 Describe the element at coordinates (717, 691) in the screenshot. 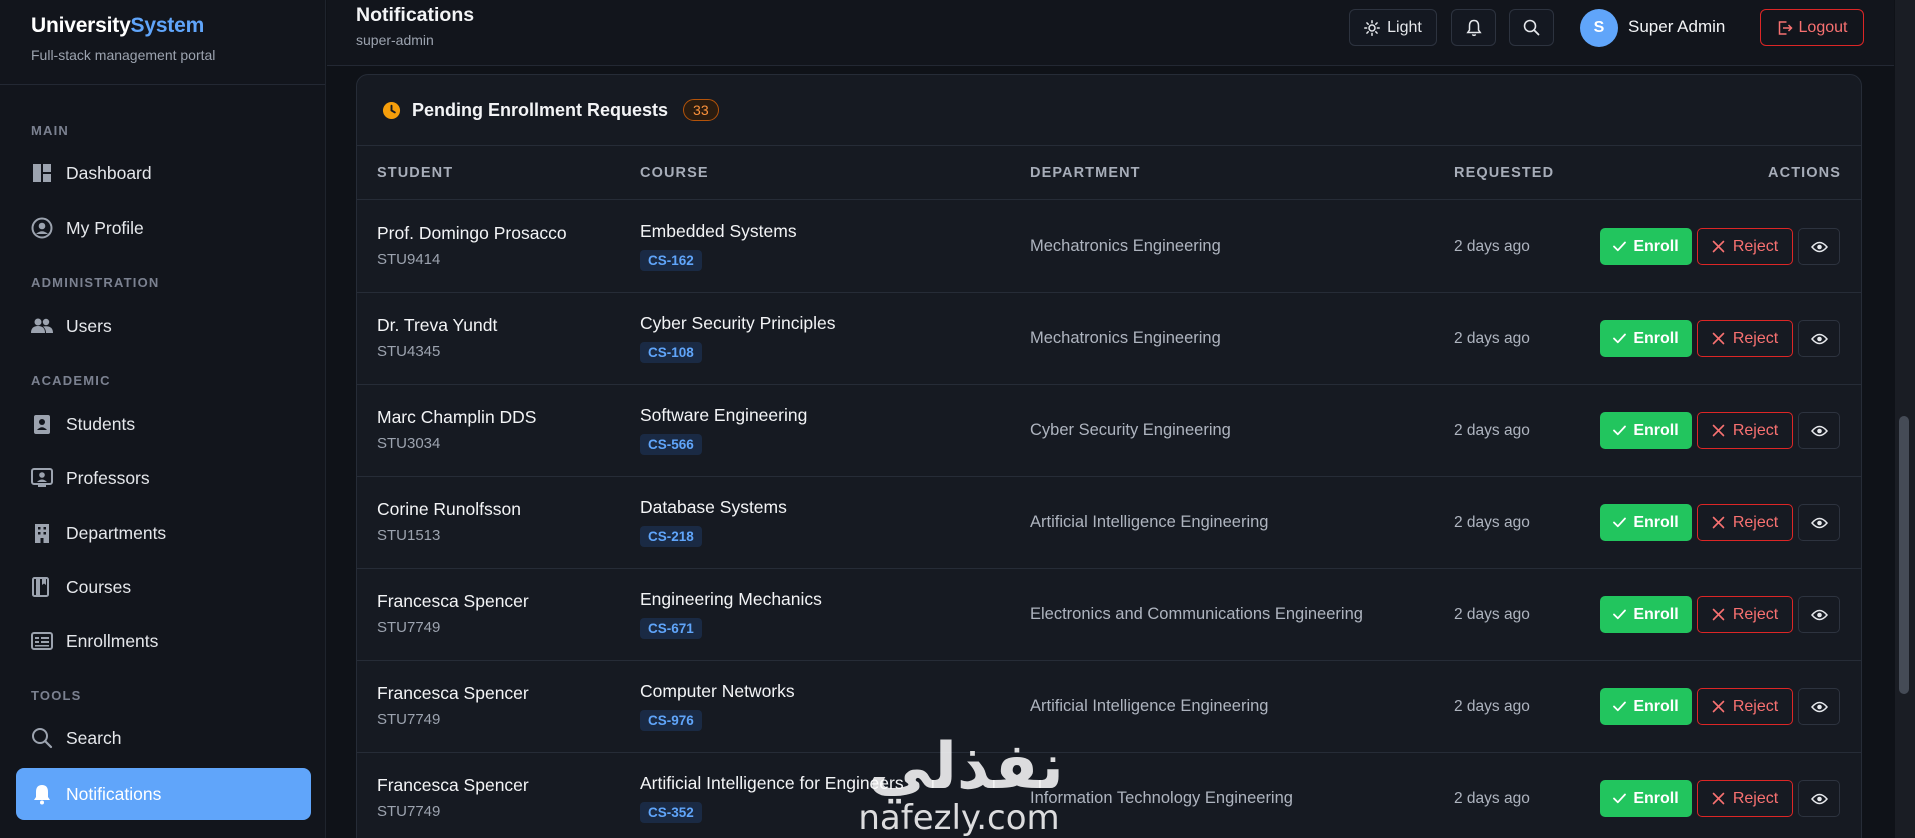

I see `course-name: Computer Networks` at that location.